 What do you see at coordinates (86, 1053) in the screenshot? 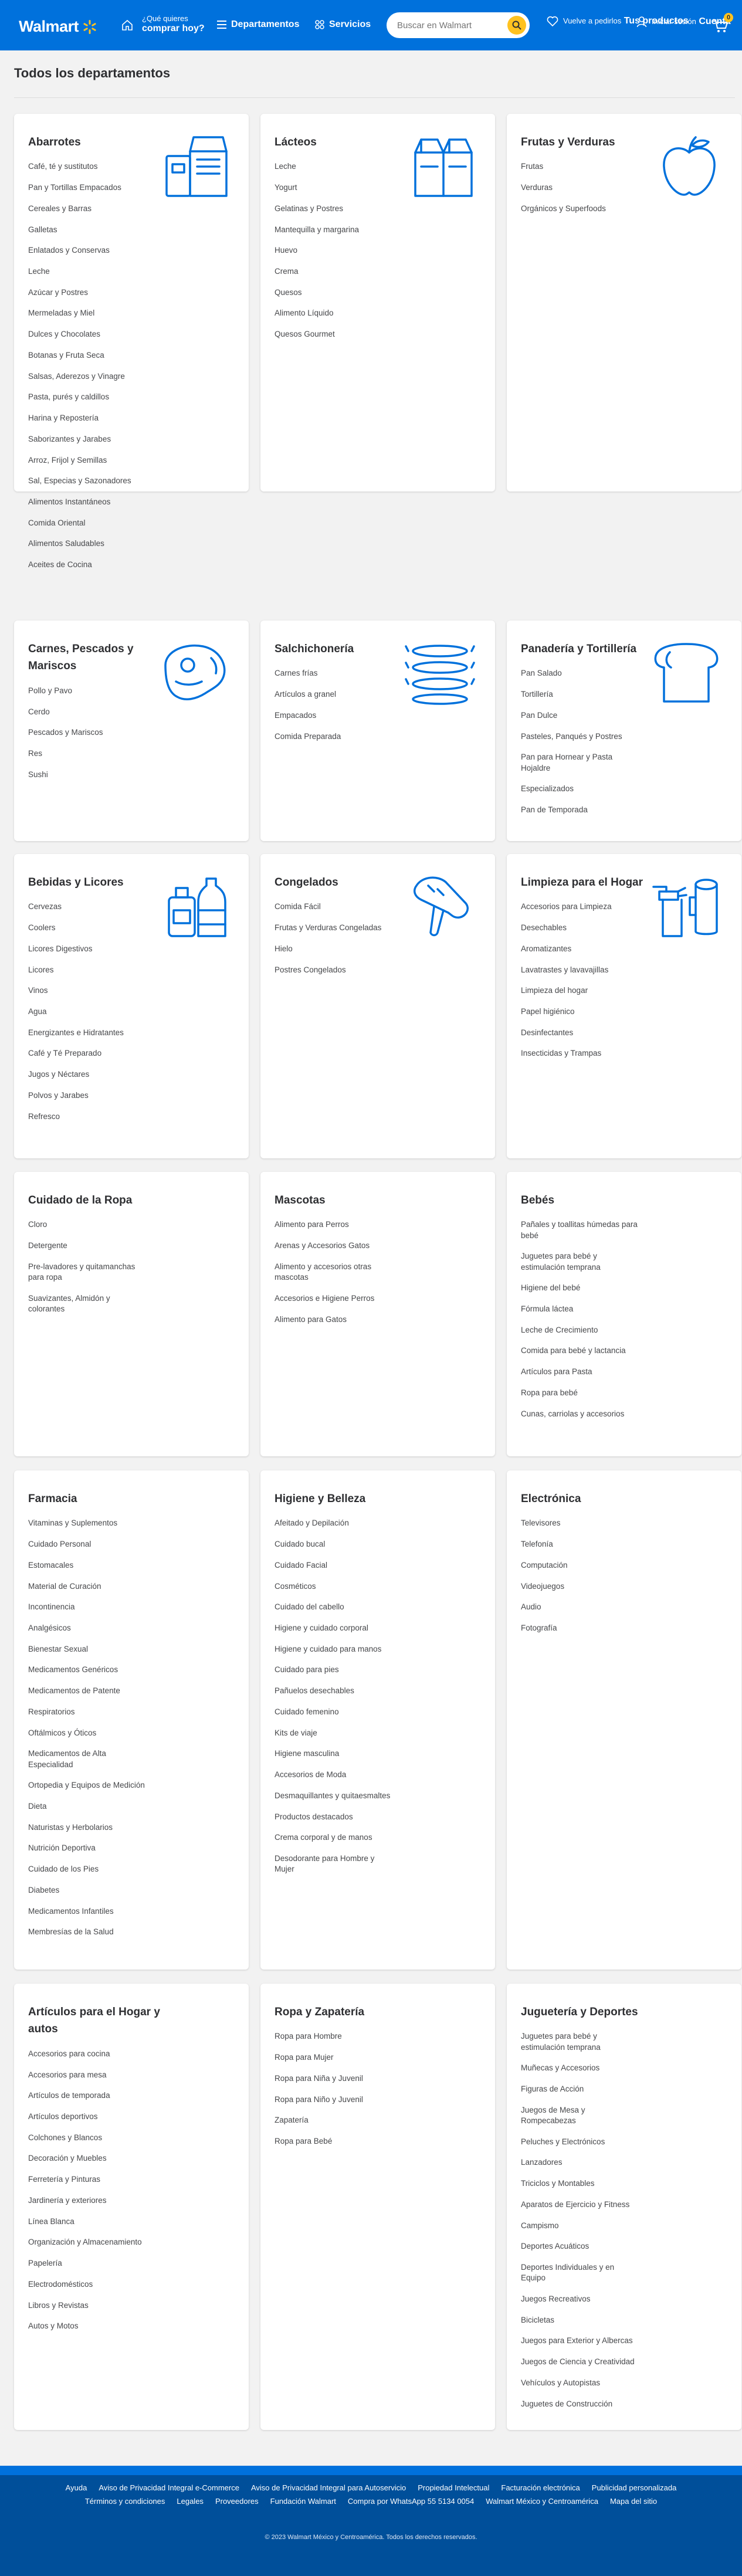
I see `category-link: Café y Té Preparado` at bounding box center [86, 1053].